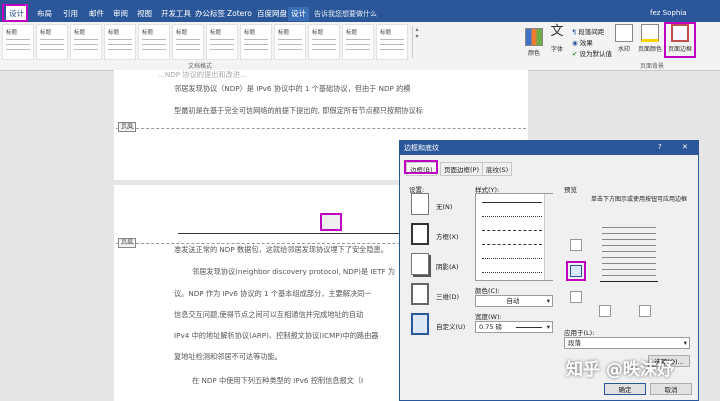 The width and height of the screenshot is (720, 401). What do you see at coordinates (650, 33) in the screenshot?
I see `page-color-icon` at bounding box center [650, 33].